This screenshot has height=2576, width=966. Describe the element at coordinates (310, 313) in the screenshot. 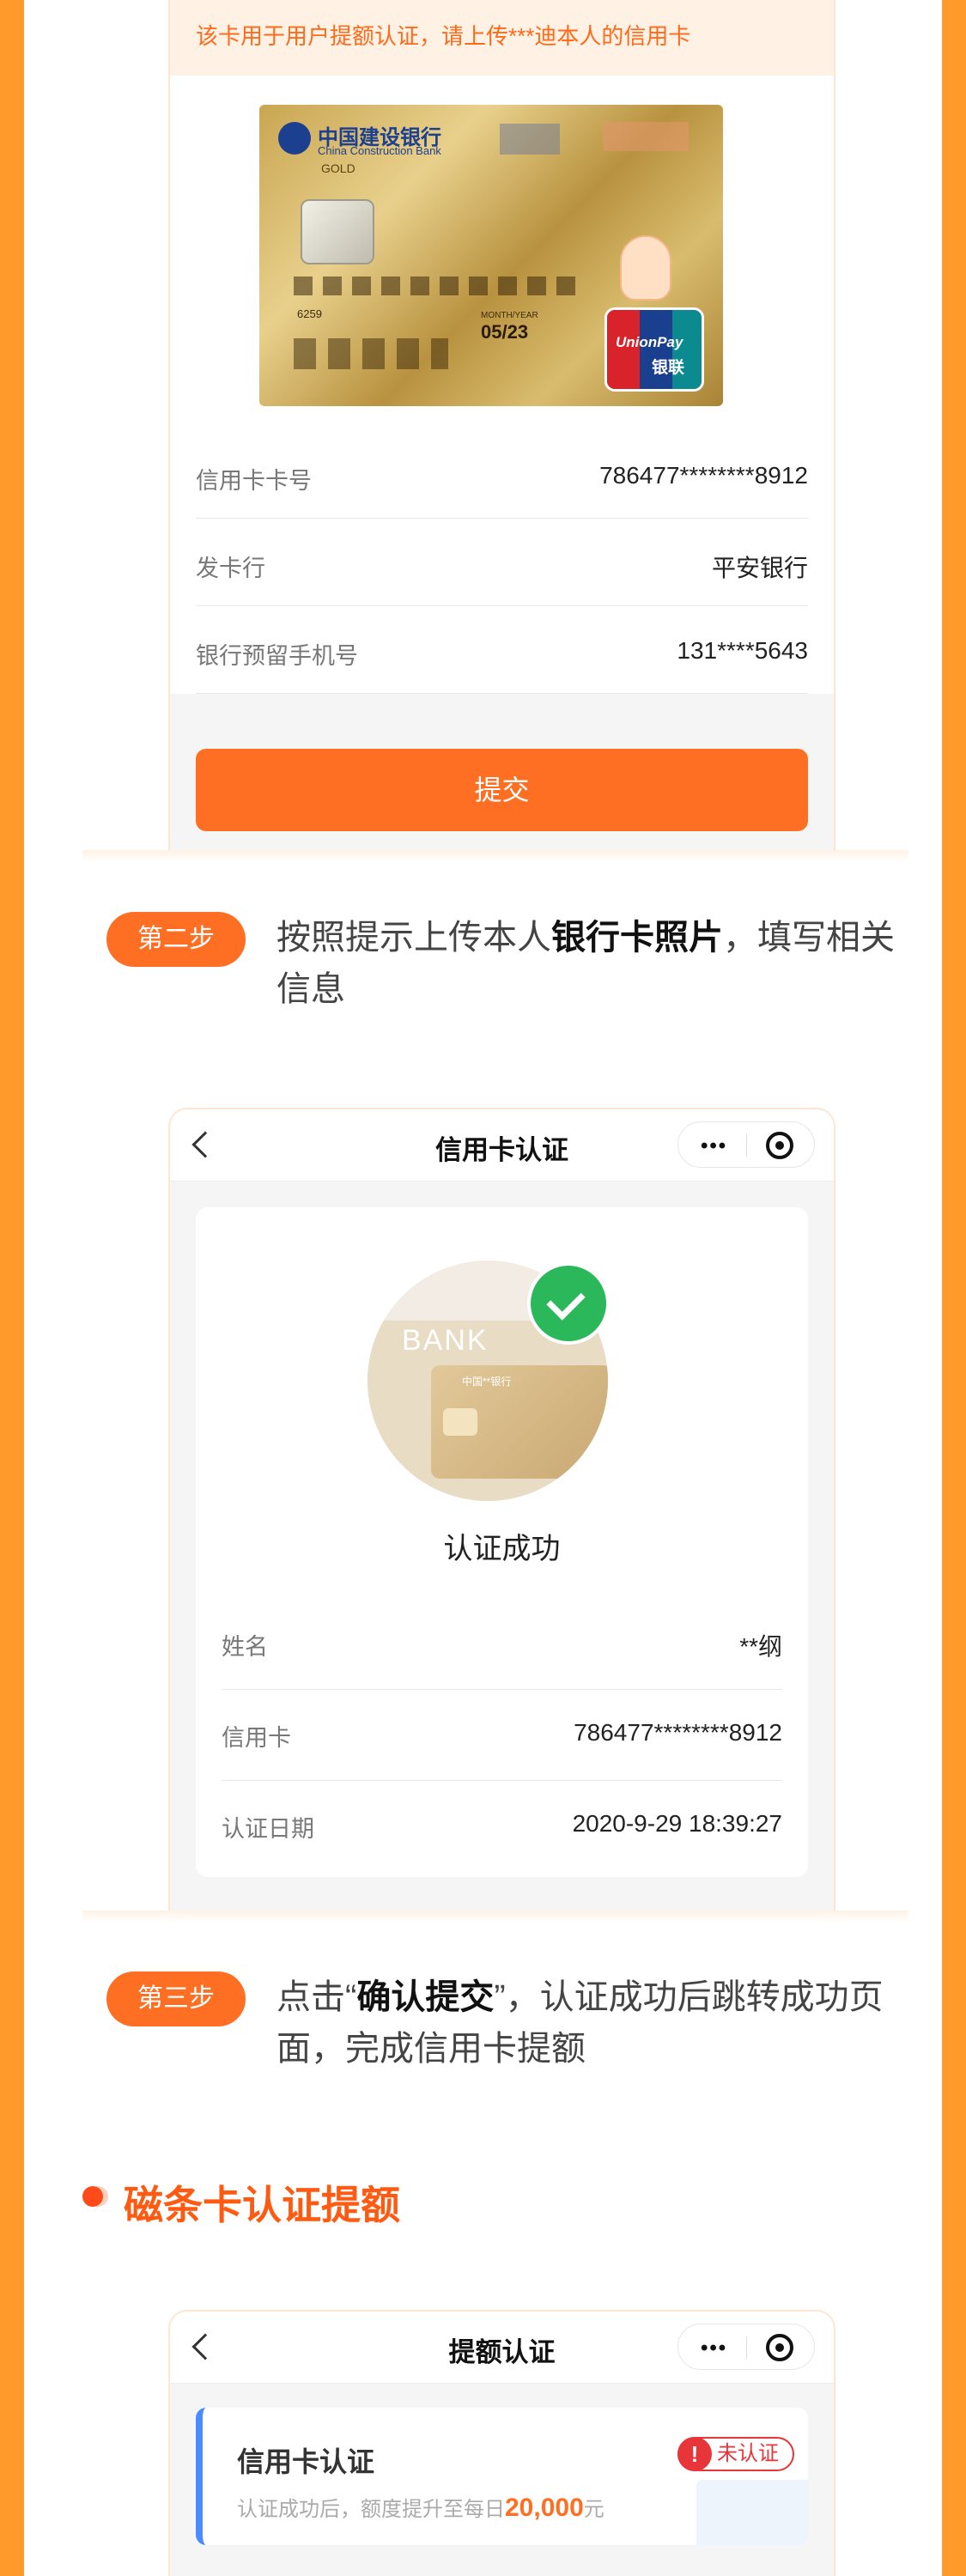

I see `card-prefix: 6259` at that location.